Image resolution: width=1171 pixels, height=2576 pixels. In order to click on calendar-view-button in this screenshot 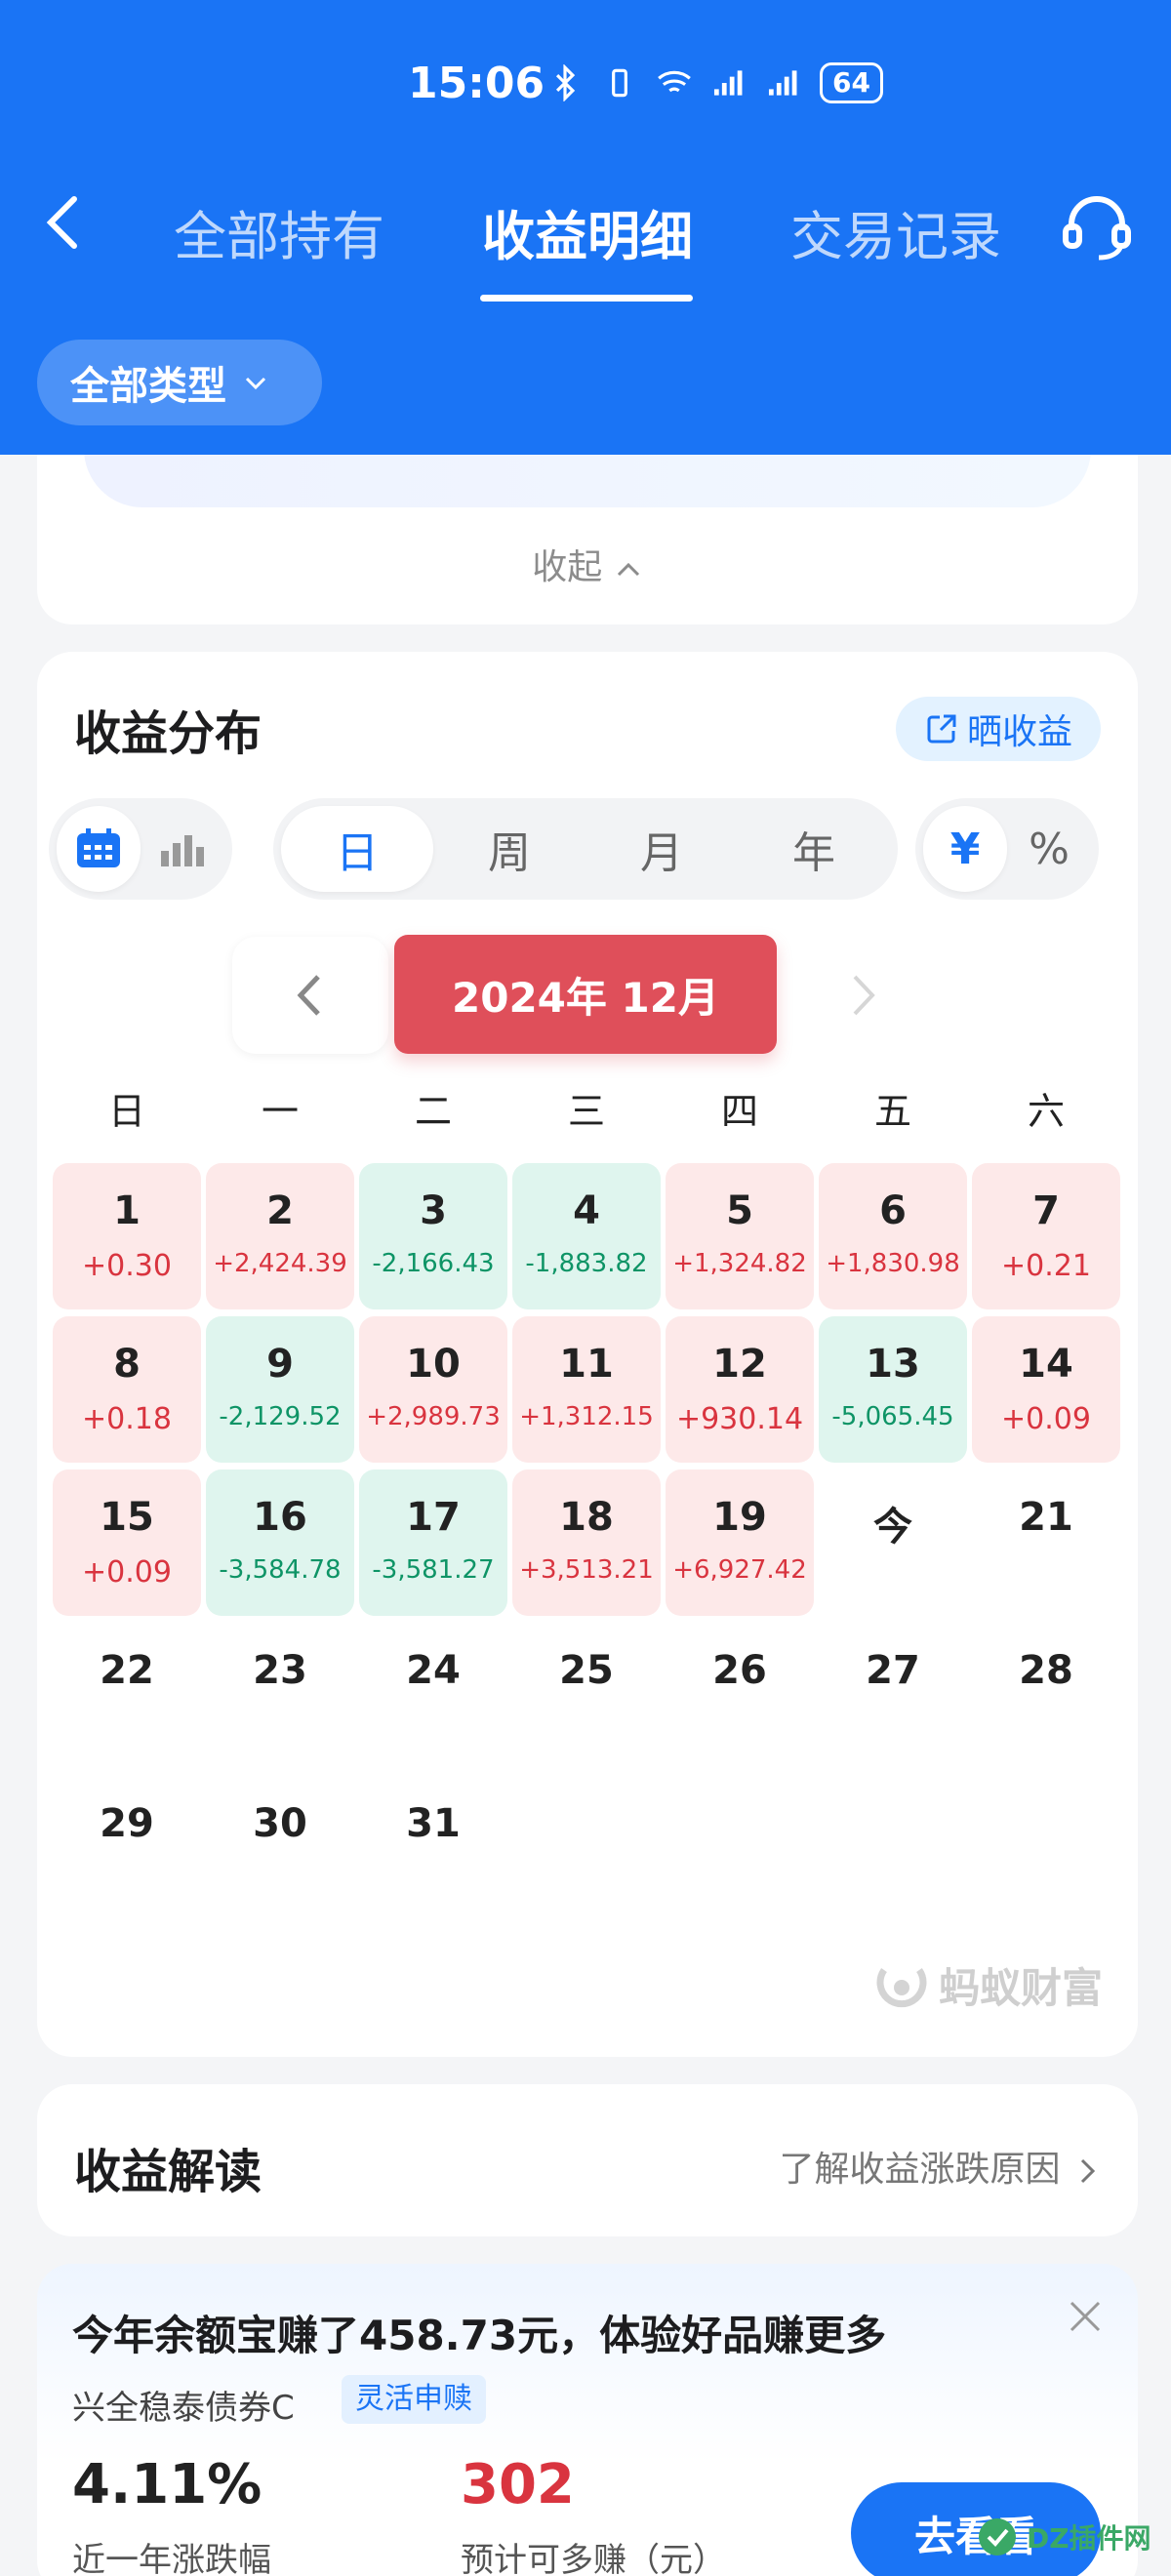, I will do `click(99, 849)`.